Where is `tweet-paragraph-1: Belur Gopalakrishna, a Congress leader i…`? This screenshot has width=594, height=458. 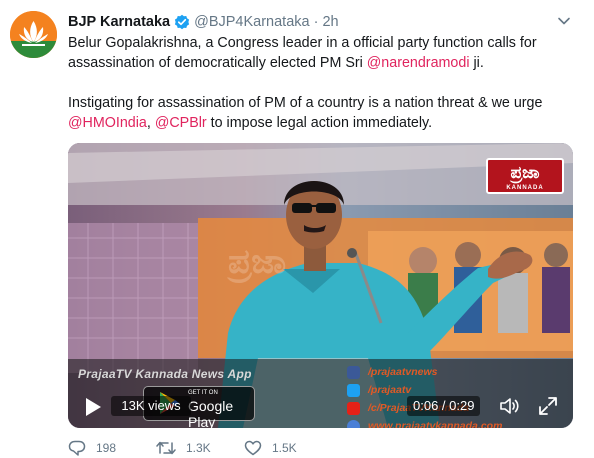 tweet-paragraph-1: Belur Gopalakrishna, a Congress leader i… is located at coordinates (323, 53).